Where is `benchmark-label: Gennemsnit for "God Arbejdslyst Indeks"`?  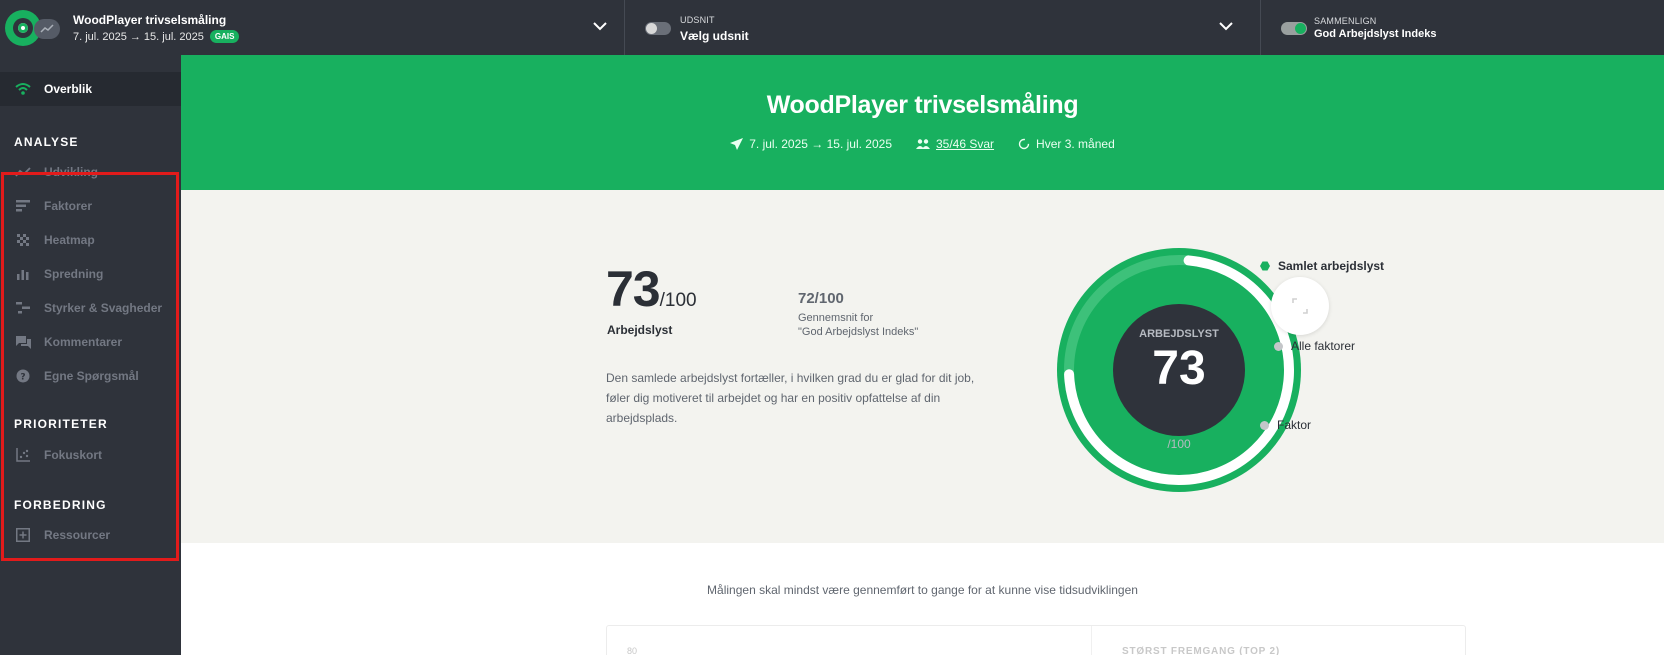
benchmark-label: Gennemsnit for "God Arbejdslyst Indeks" is located at coordinates (898, 325).